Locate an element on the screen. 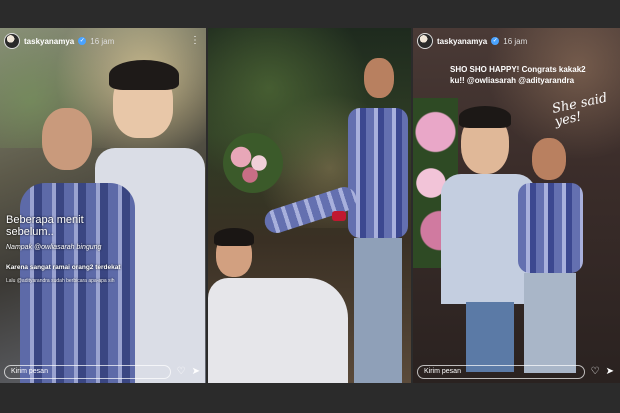  caption-line-2: ku!! @owliasarah @adityarandra is located at coordinates (512, 80).